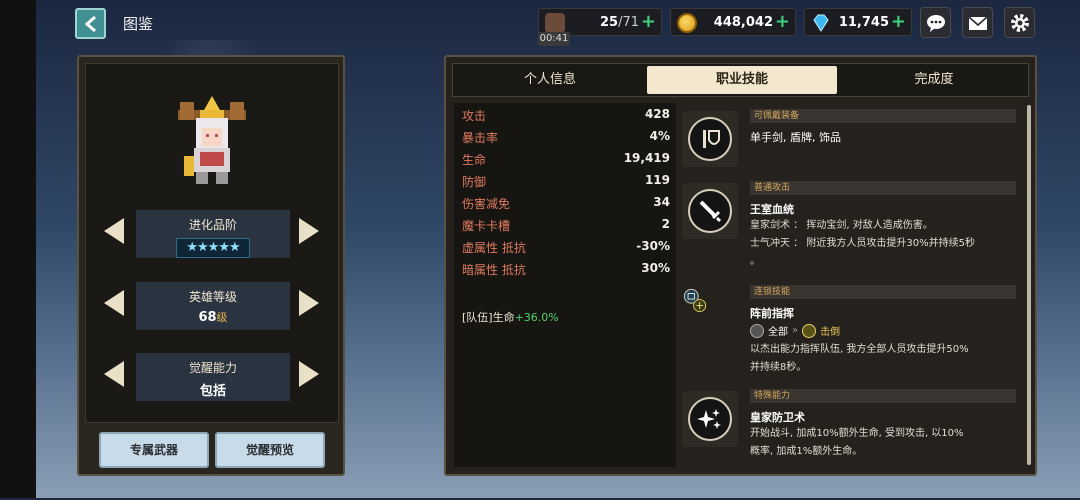 The image size is (1080, 500). I want to click on skill-desc-line: 。, so click(755, 261).